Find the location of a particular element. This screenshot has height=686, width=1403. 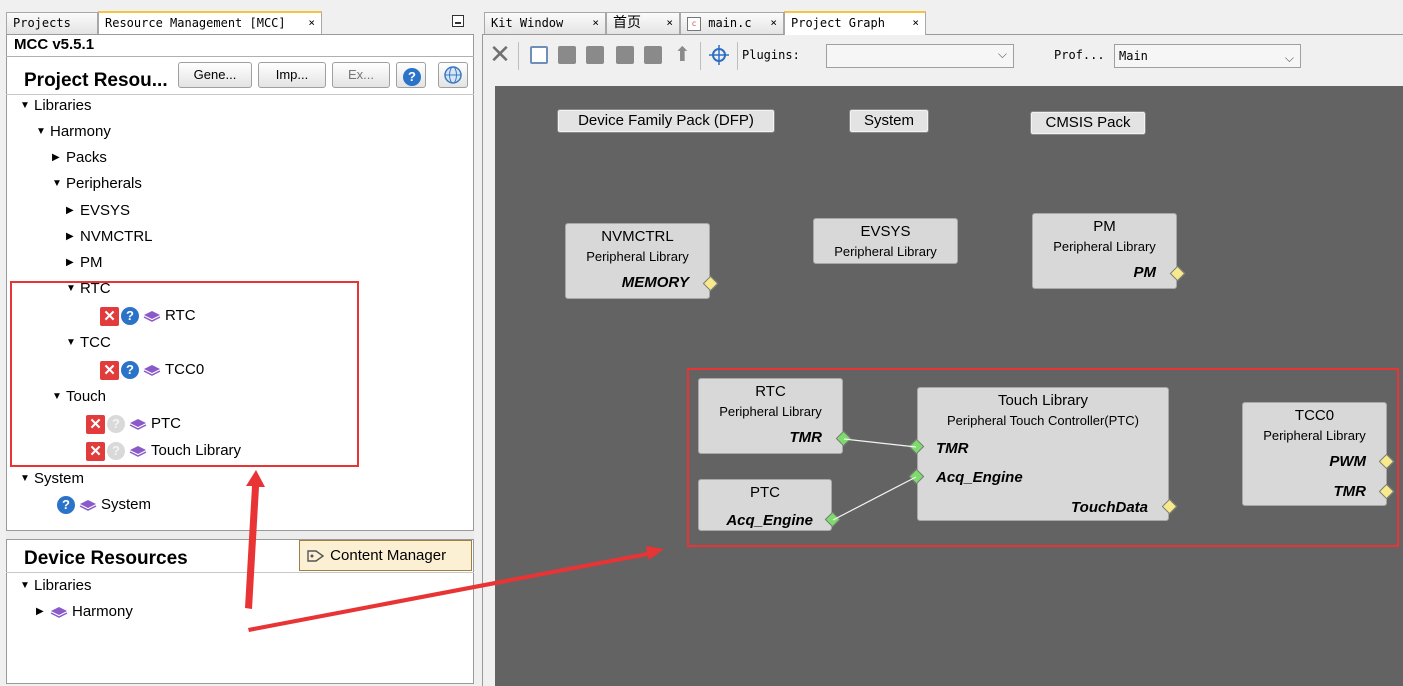

profile-select: Main ⌵ is located at coordinates (1207, 56).